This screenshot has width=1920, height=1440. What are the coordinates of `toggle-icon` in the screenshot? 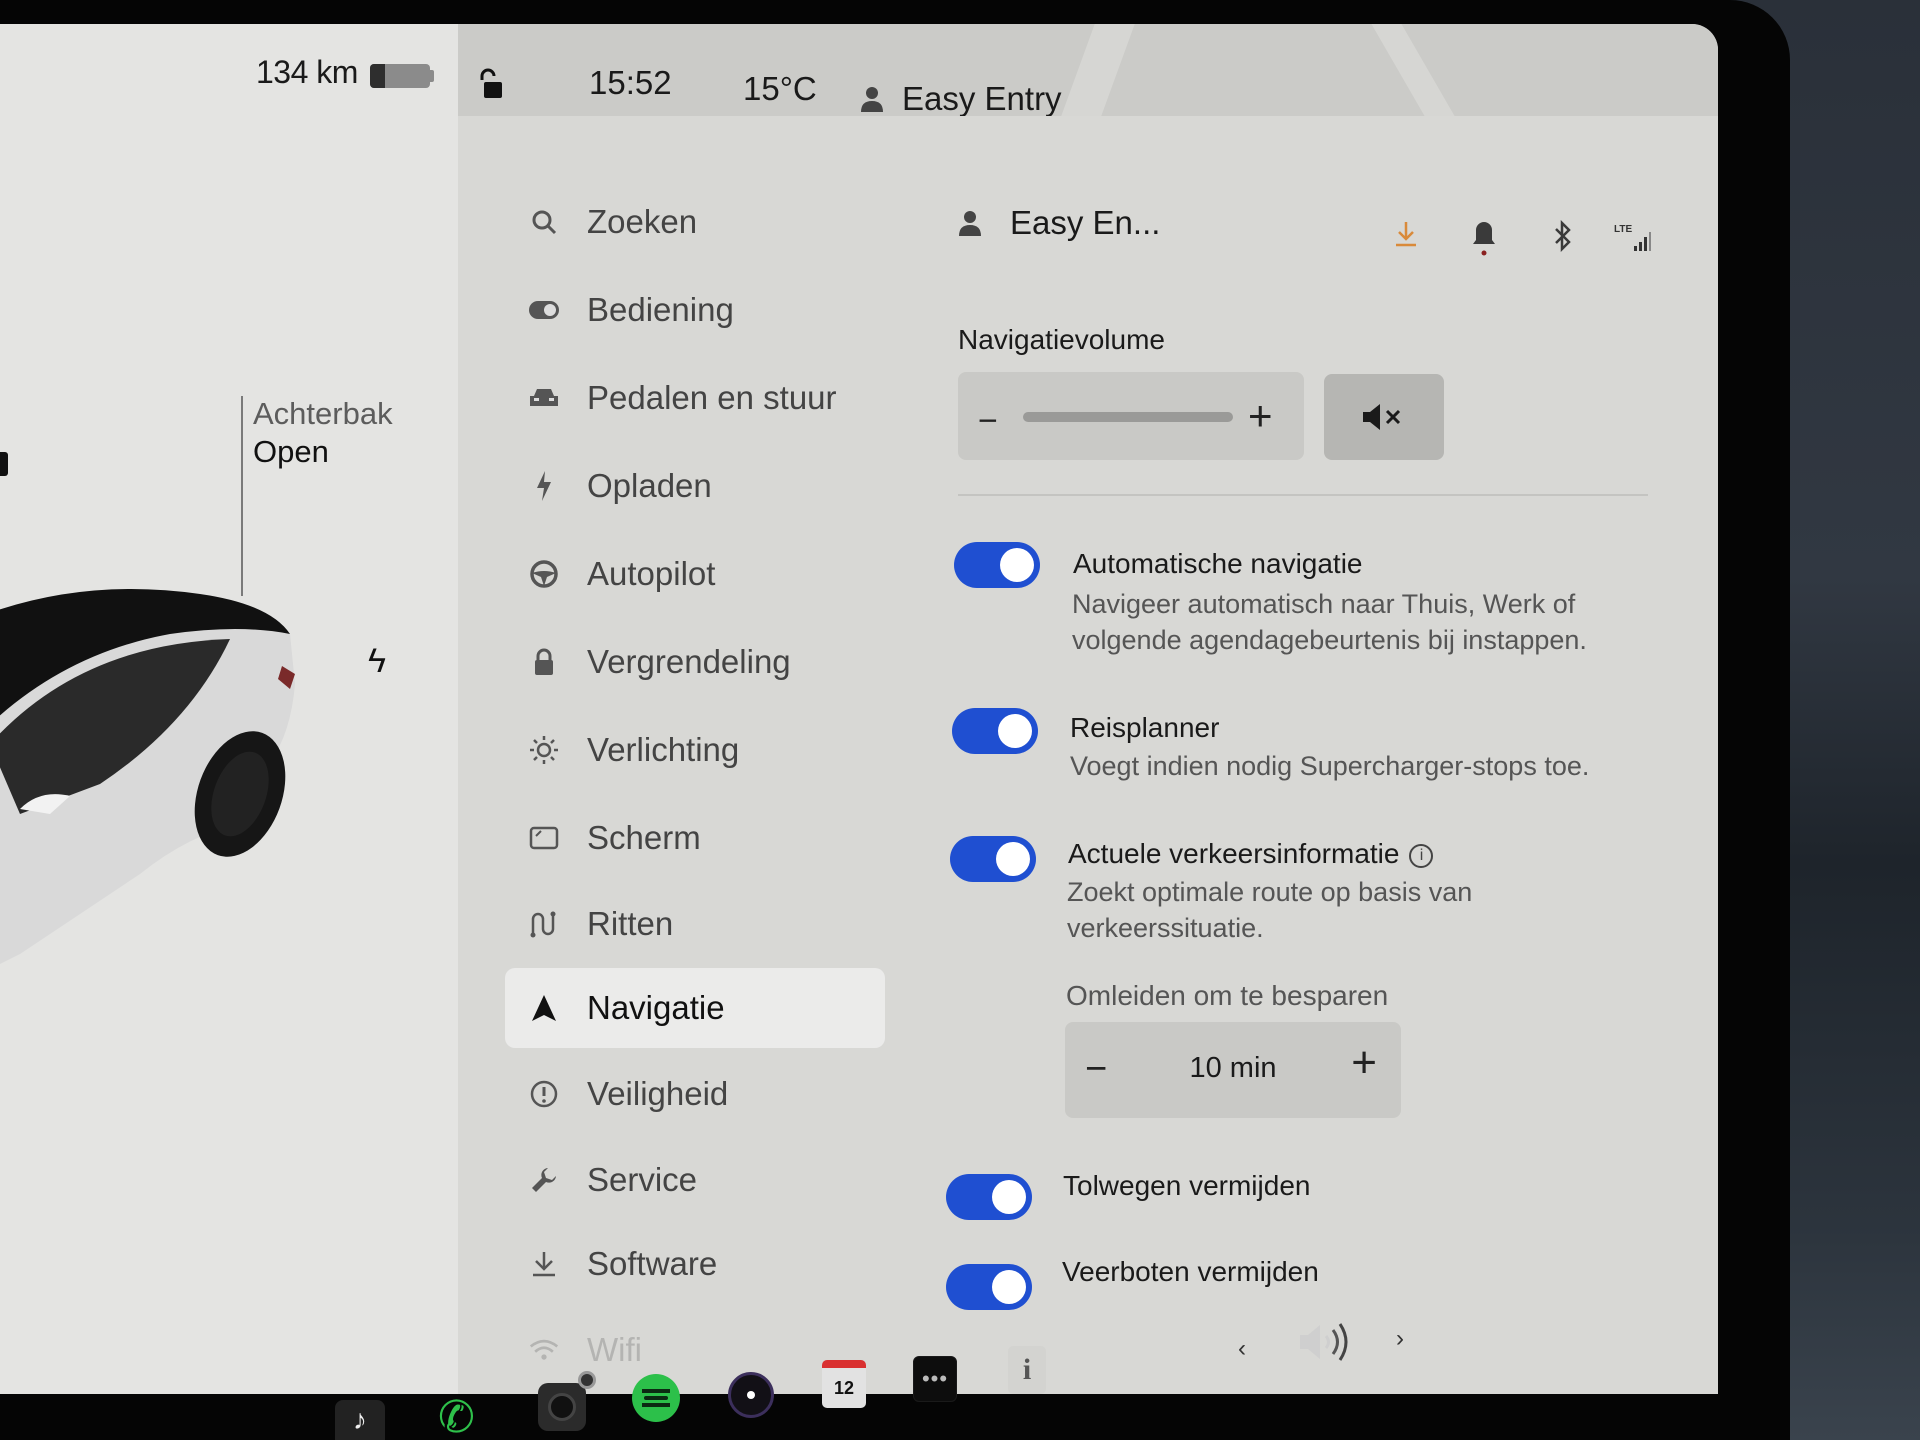 It's located at (544, 310).